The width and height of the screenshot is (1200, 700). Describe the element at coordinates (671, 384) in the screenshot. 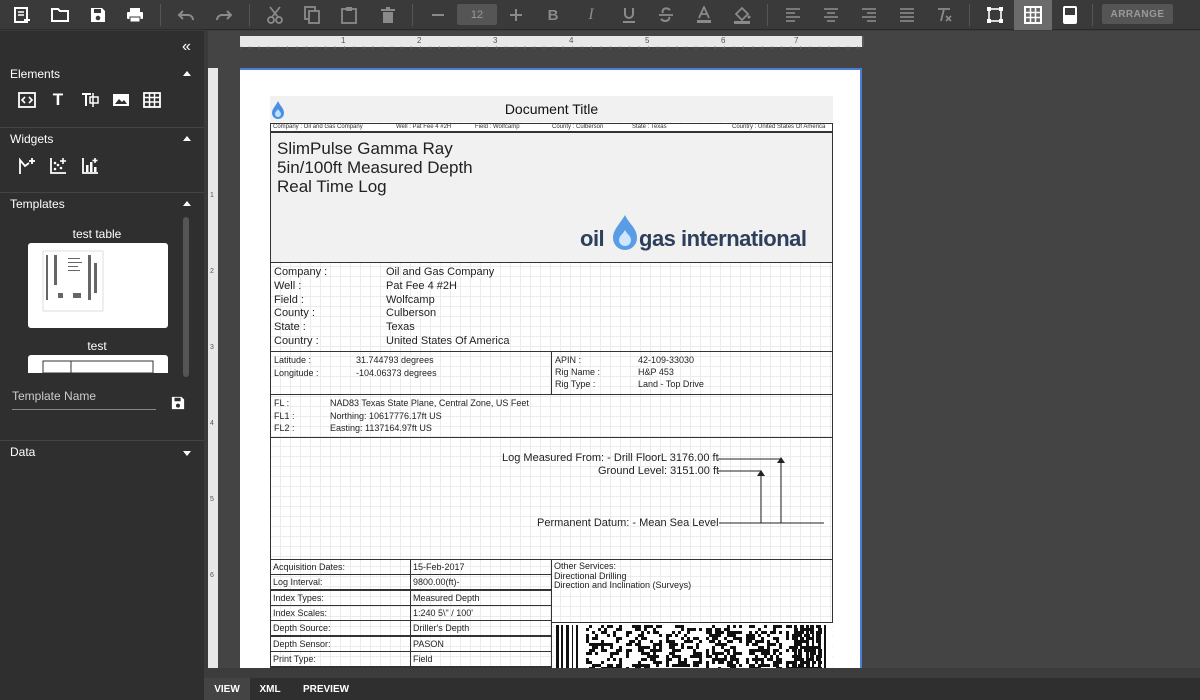

I see `coord-value: Land - Top Drive` at that location.